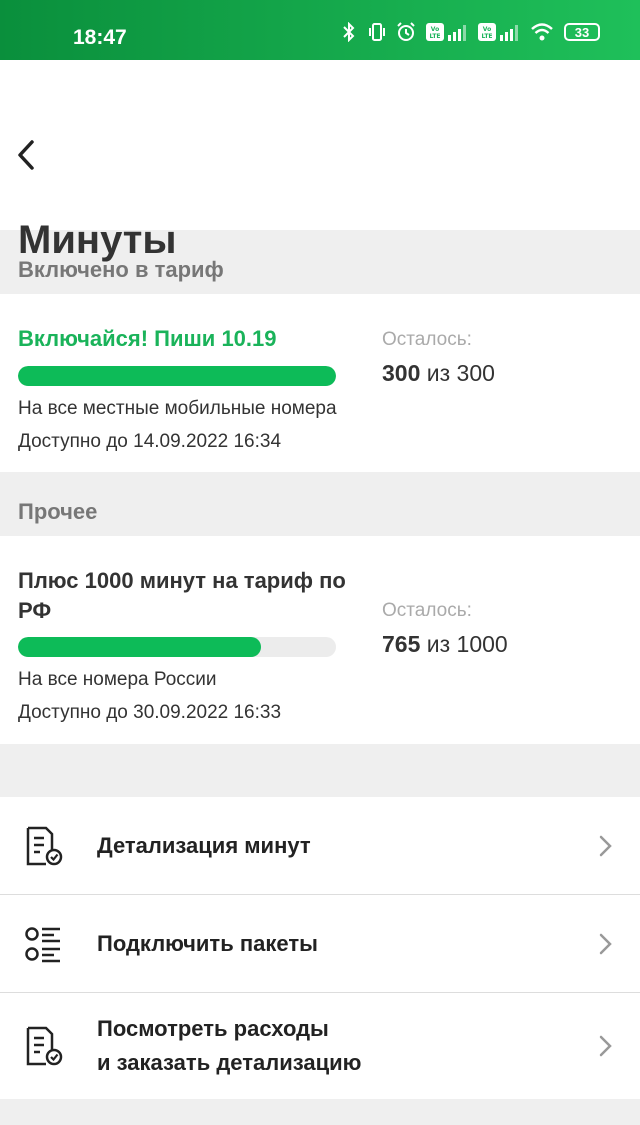 The width and height of the screenshot is (640, 1125). I want to click on page-title: Минуты, so click(97, 240).